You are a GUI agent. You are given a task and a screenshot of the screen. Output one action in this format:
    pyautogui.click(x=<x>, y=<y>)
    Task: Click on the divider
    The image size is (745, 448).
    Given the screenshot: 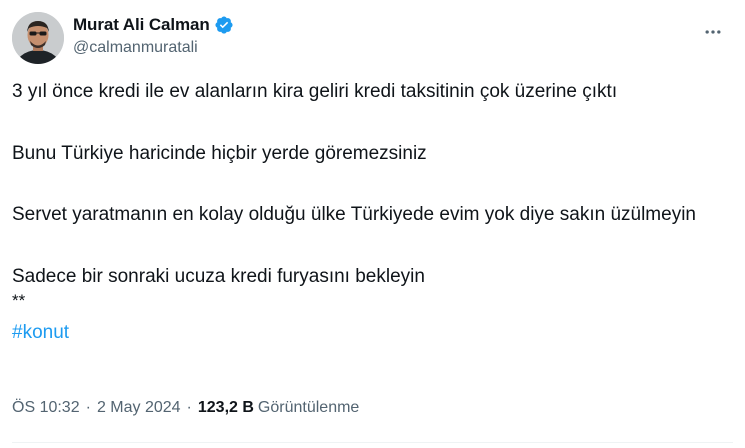 What is the action you would take?
    pyautogui.click(x=372, y=442)
    